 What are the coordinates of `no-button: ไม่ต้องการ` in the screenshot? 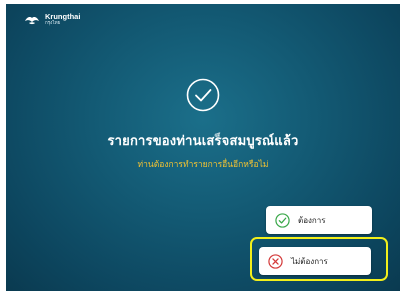 It's located at (315, 261).